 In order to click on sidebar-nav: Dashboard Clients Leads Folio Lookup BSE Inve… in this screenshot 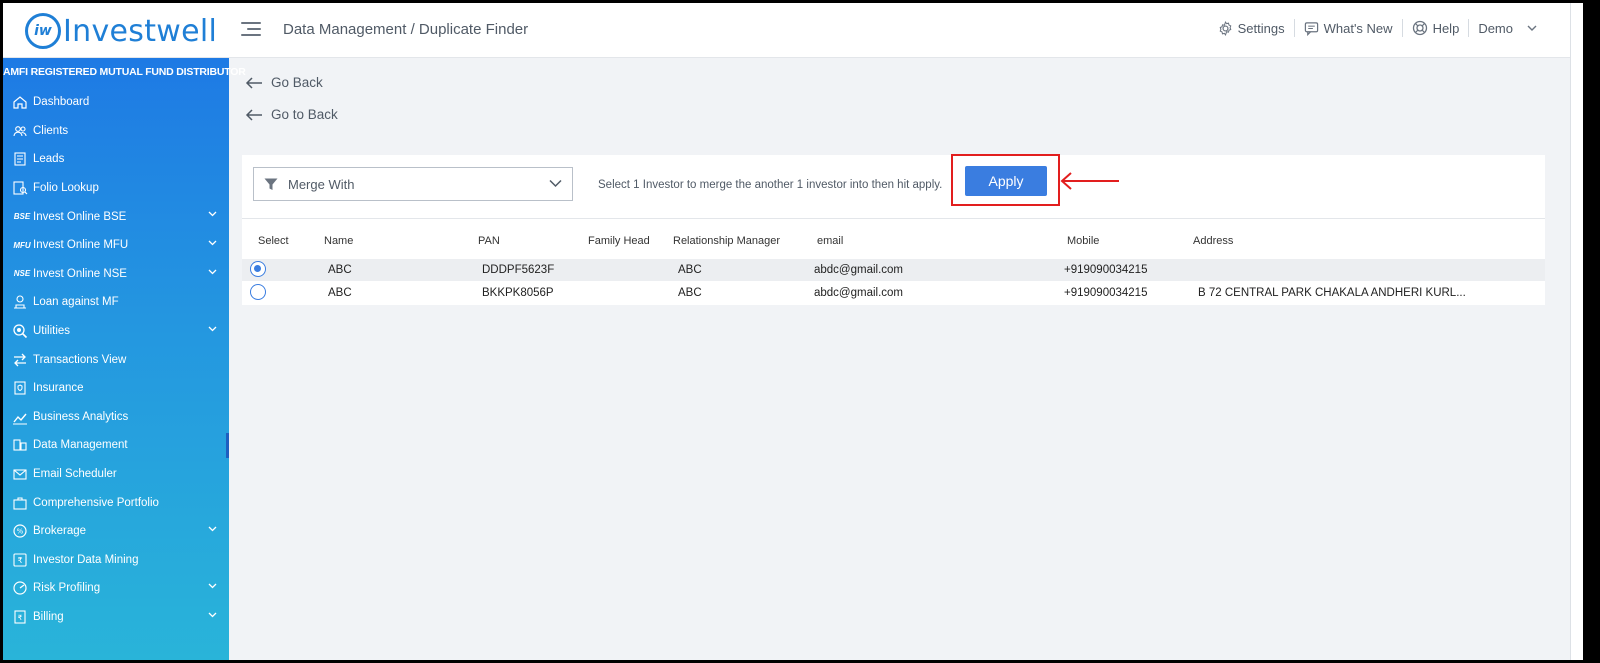, I will do `click(116, 359)`.